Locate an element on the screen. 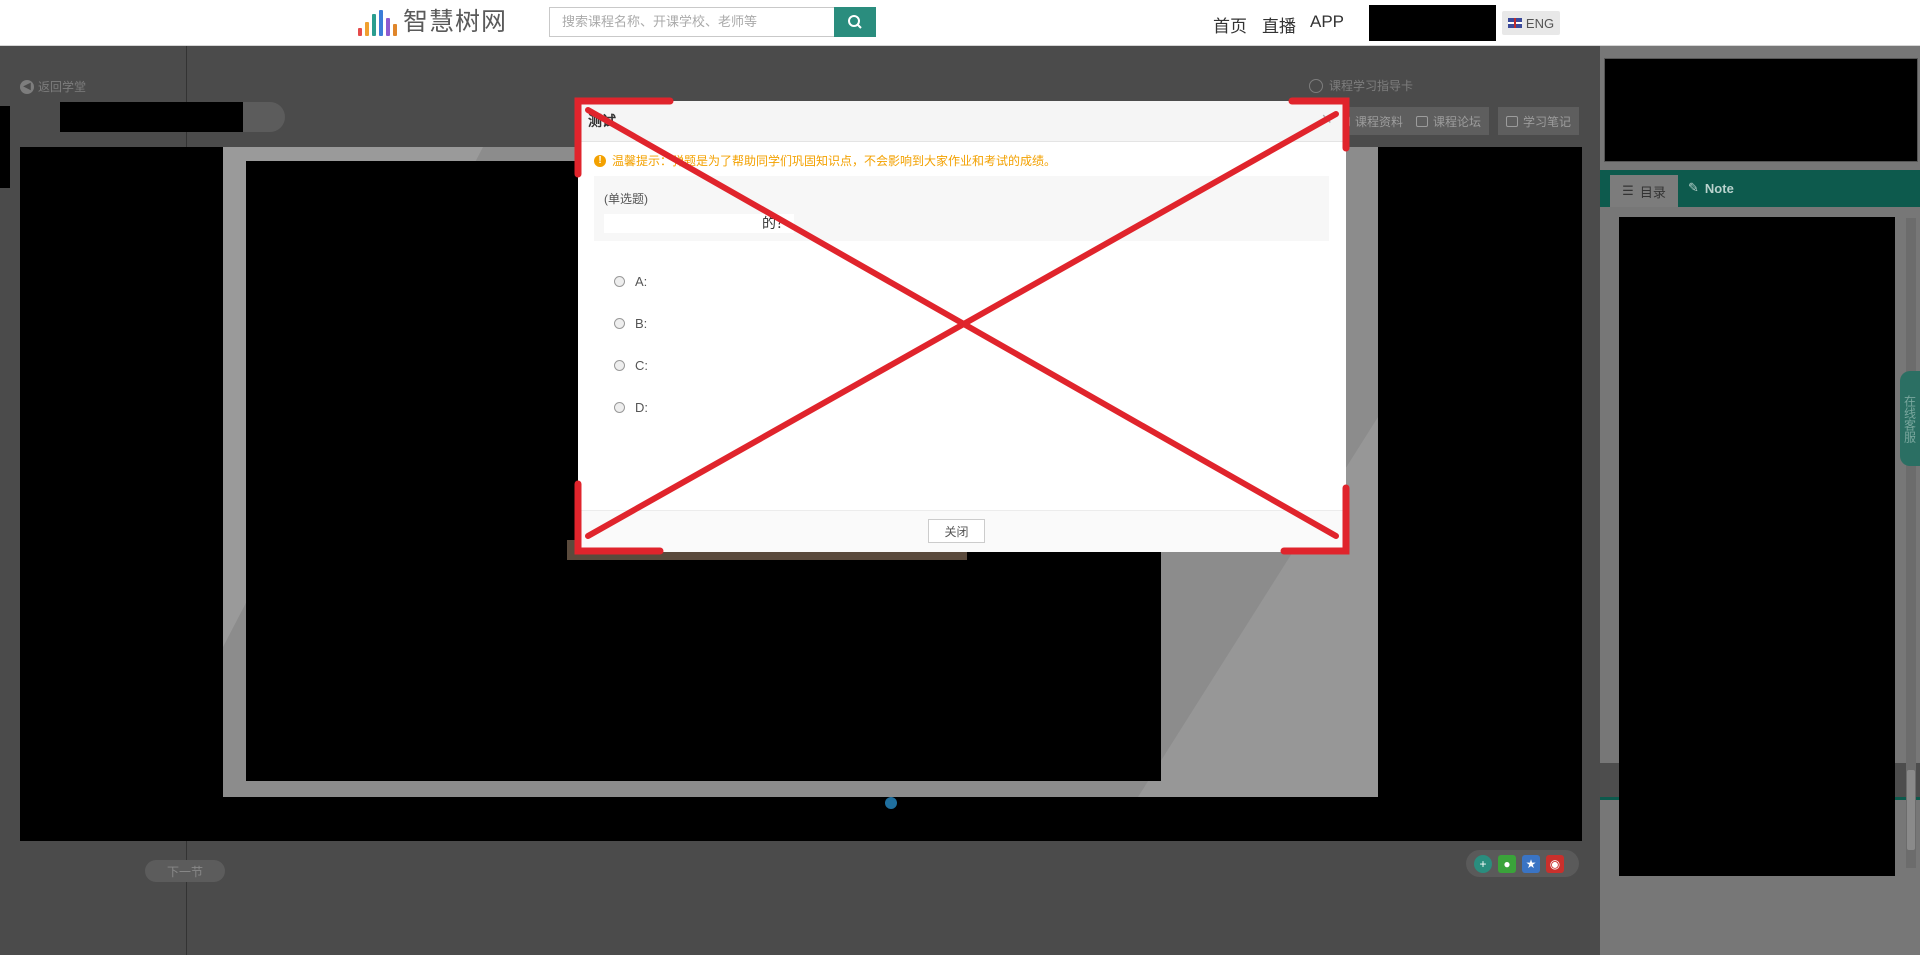 The height and width of the screenshot is (955, 1920). plus-icon: + is located at coordinates (1483, 863).